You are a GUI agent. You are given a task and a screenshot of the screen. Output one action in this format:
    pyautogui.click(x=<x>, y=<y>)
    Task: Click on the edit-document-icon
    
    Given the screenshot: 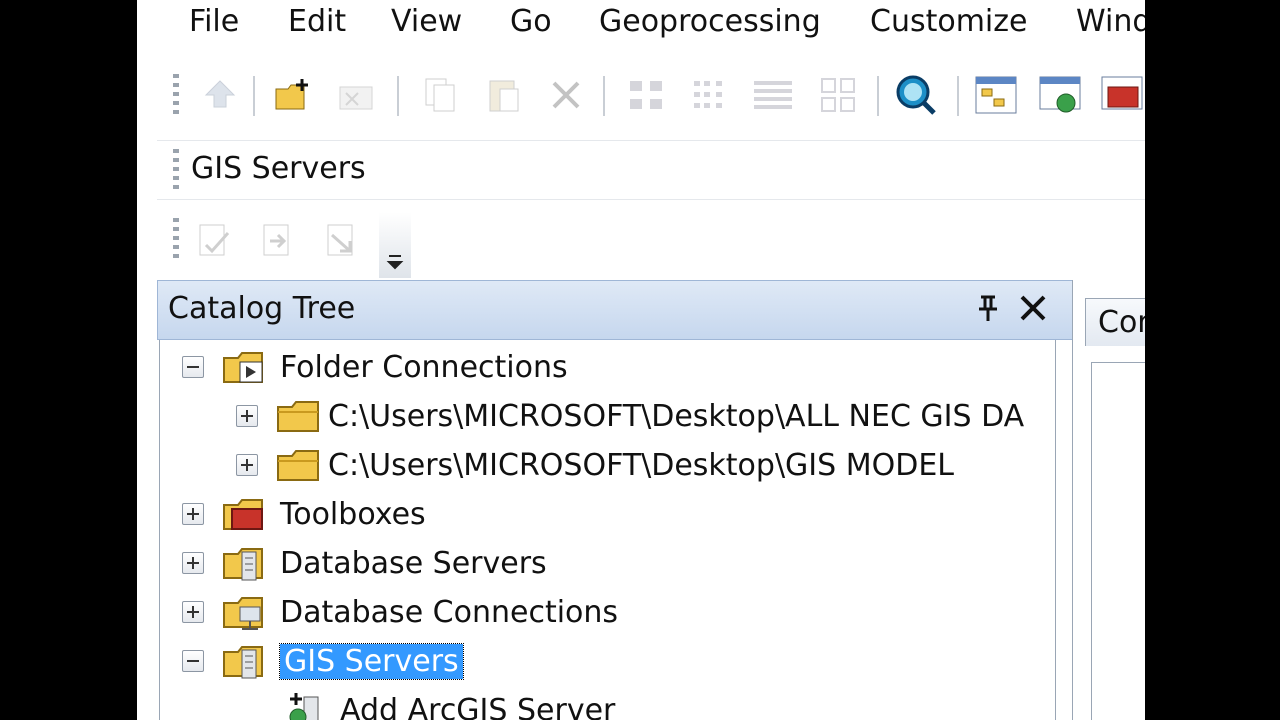 What is the action you would take?
    pyautogui.click(x=214, y=240)
    